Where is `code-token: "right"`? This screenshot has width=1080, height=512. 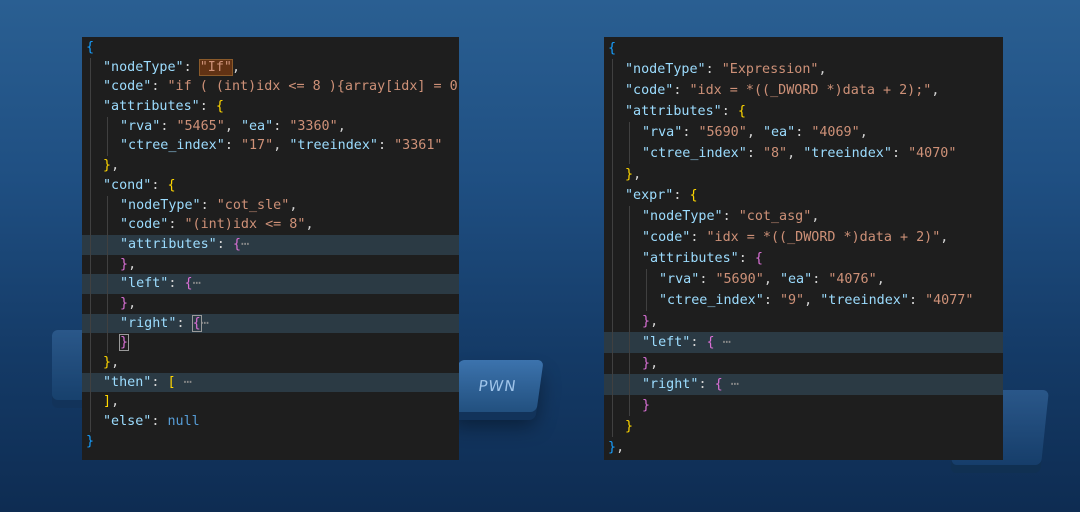
code-token: "right" is located at coordinates (670, 384).